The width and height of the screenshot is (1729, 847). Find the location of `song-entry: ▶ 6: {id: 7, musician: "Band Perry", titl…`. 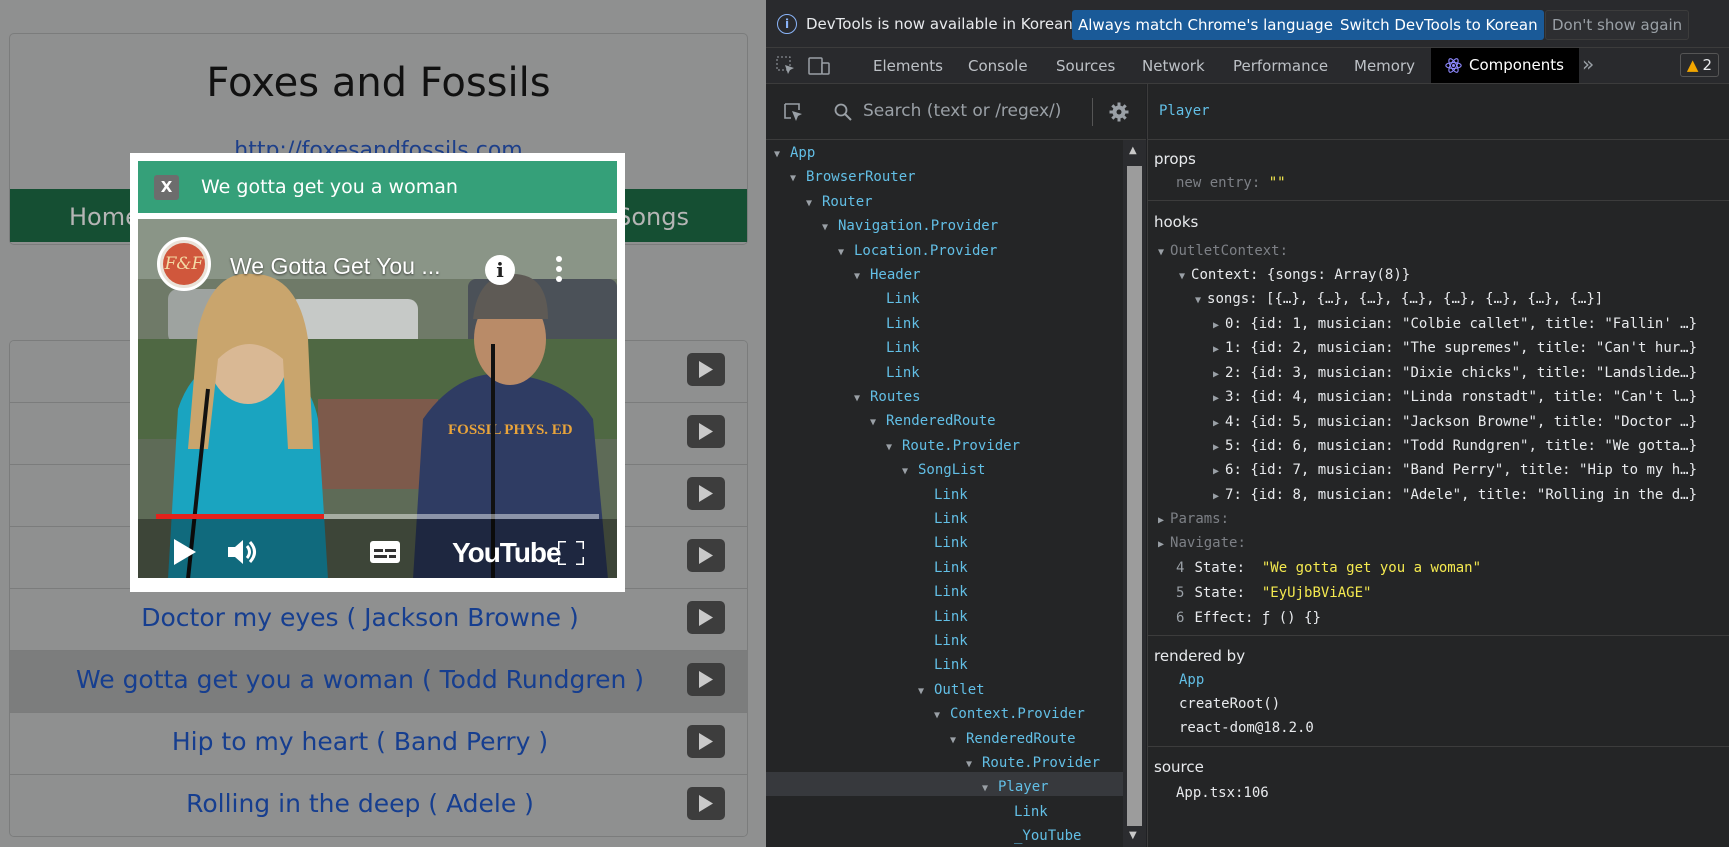

song-entry: ▶ 6: {id: 7, musician: "Band Perry", titl… is located at coordinates (1455, 470).